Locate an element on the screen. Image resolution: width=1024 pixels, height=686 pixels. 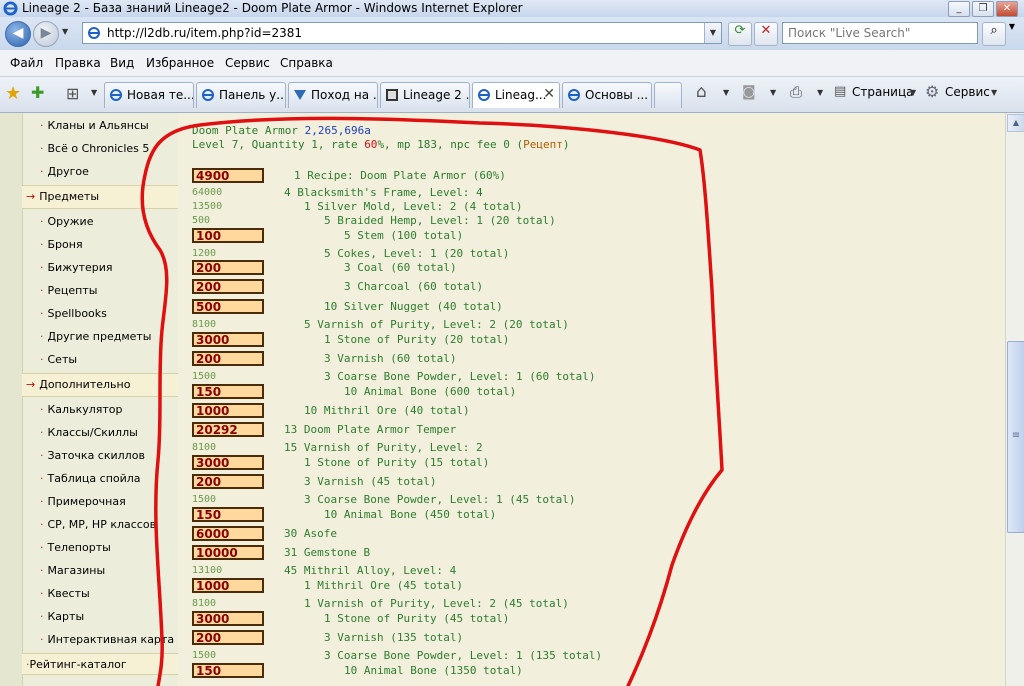
material-item: 3 Varnish (135 total) is located at coordinates (393, 637).